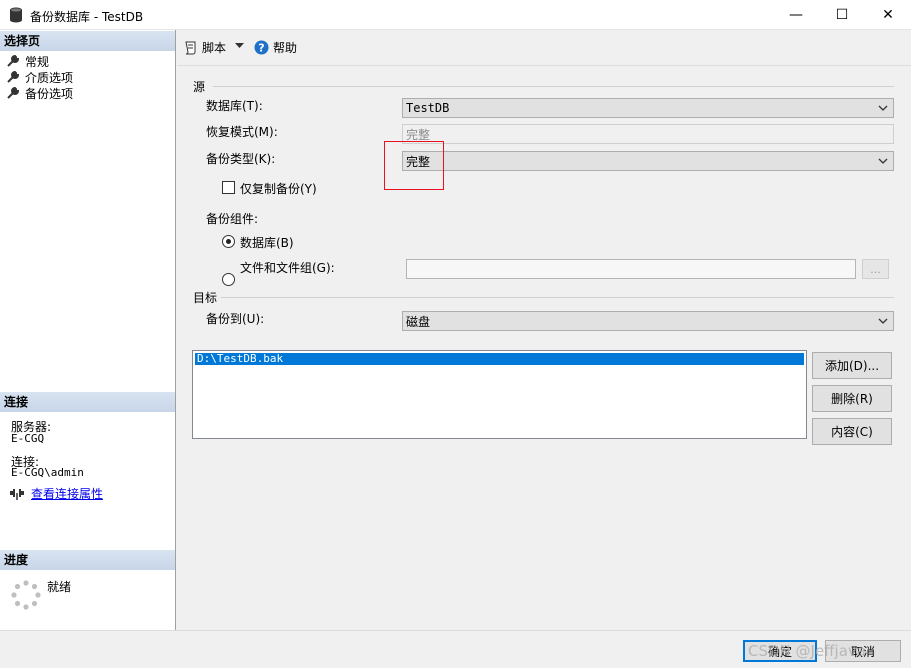 Image resolution: width=911 pixels, height=668 pixels. Describe the element at coordinates (428, 108) in the screenshot. I see `database-value: TestDB` at that location.